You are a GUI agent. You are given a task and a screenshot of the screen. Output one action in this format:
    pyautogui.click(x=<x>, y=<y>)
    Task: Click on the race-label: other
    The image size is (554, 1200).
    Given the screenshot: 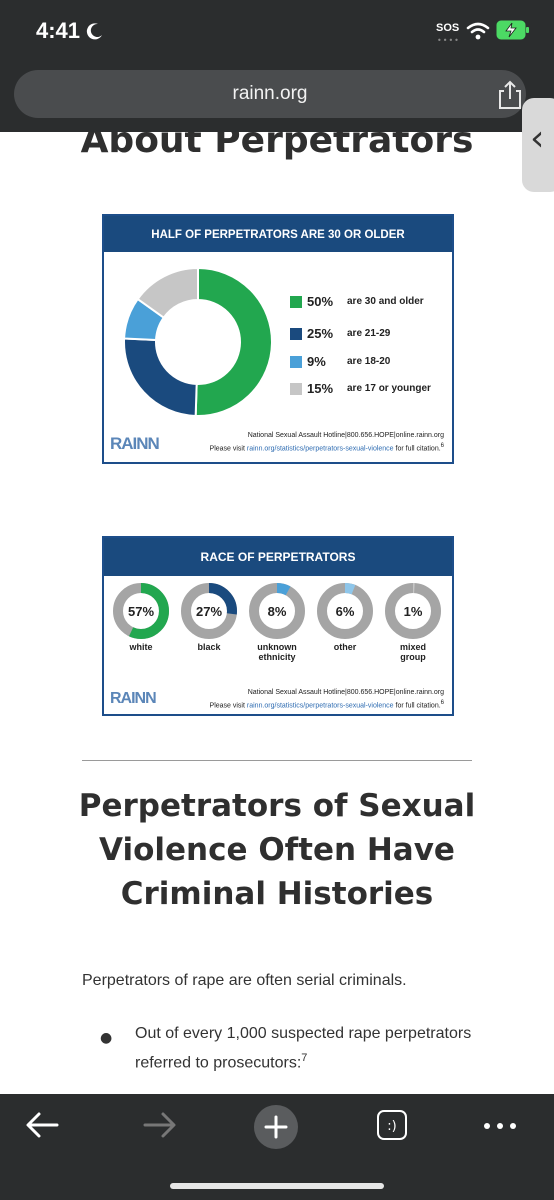 What is the action you would take?
    pyautogui.click(x=345, y=647)
    